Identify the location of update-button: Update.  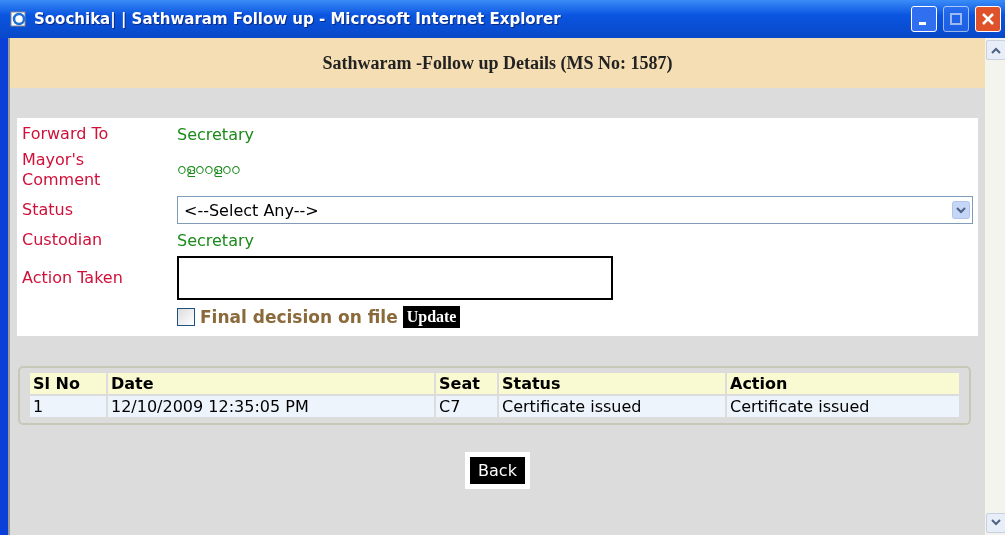
(431, 317).